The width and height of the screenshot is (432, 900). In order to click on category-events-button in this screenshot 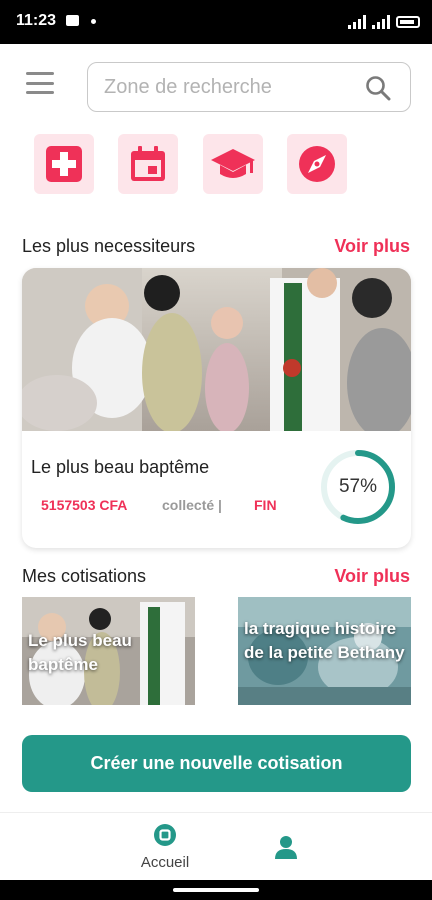, I will do `click(148, 164)`.